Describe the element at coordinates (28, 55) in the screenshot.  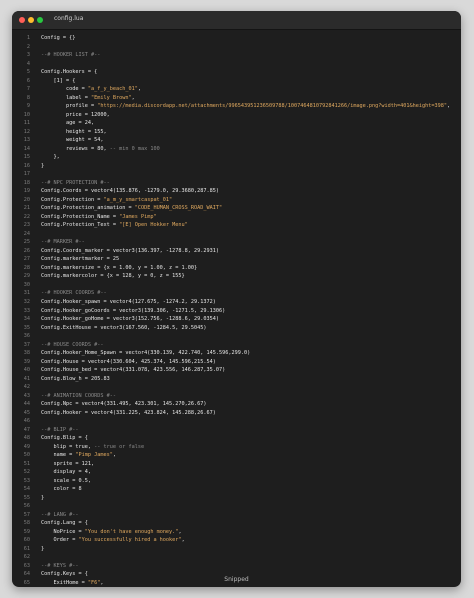
I see `line-number: 3` at that location.